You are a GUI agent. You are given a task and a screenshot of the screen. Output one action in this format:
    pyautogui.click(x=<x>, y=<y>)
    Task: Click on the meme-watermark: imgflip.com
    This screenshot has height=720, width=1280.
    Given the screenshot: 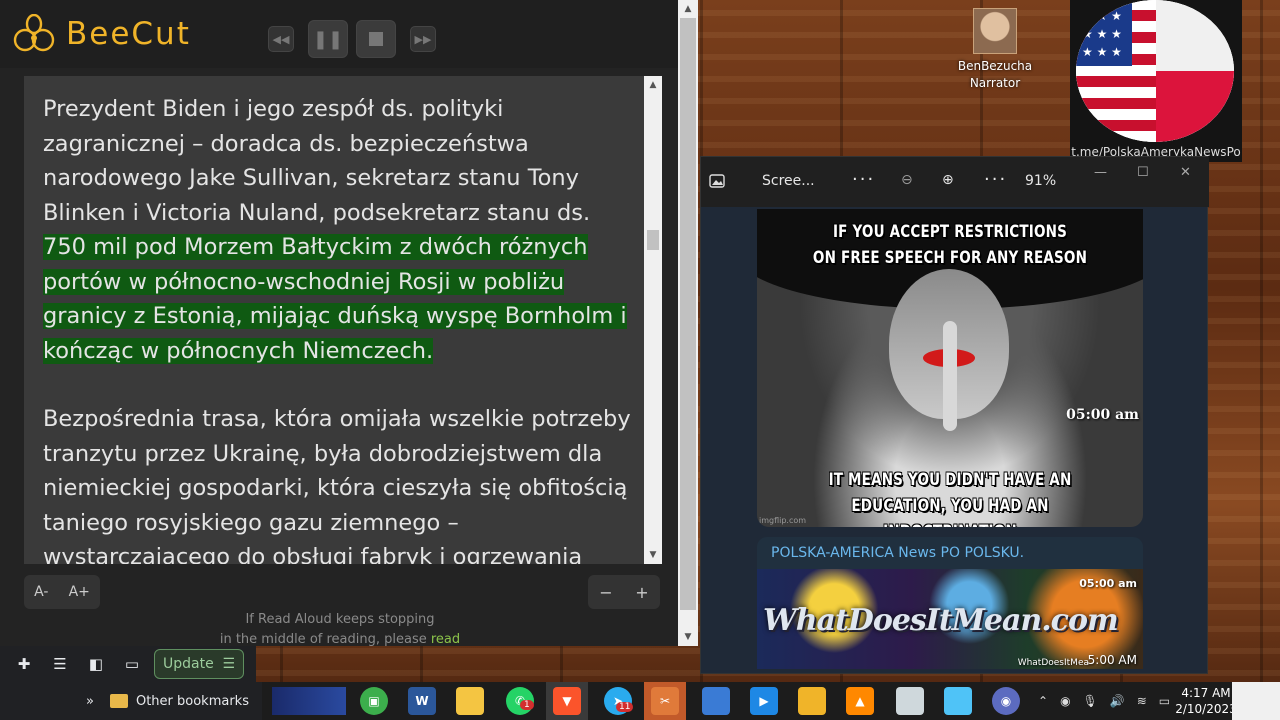 What is the action you would take?
    pyautogui.click(x=783, y=520)
    